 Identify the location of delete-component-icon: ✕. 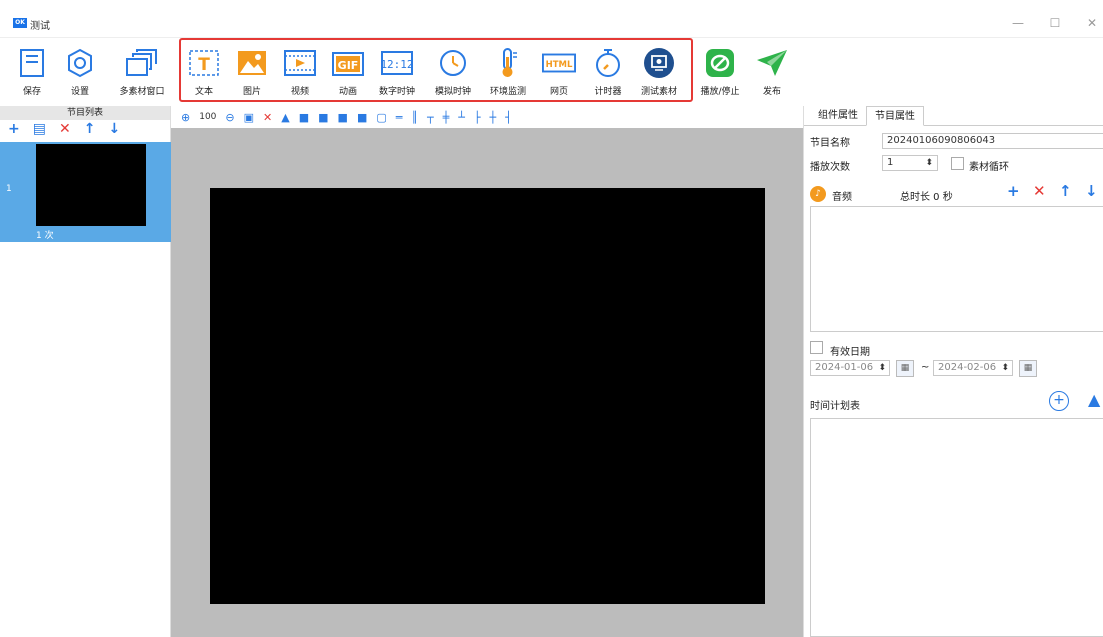
(267, 117).